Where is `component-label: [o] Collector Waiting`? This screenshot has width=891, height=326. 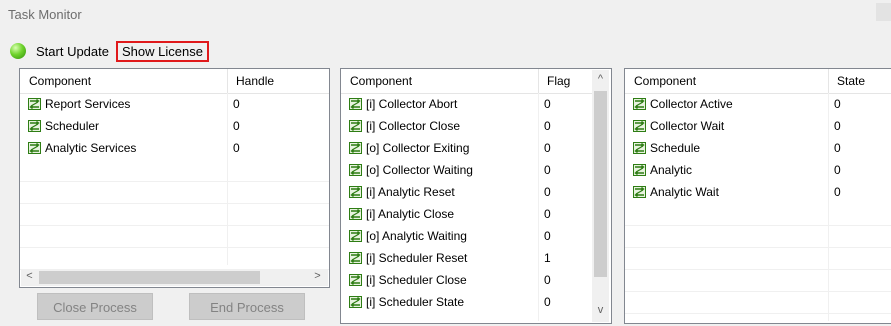
component-label: [o] Collector Waiting is located at coordinates (419, 170).